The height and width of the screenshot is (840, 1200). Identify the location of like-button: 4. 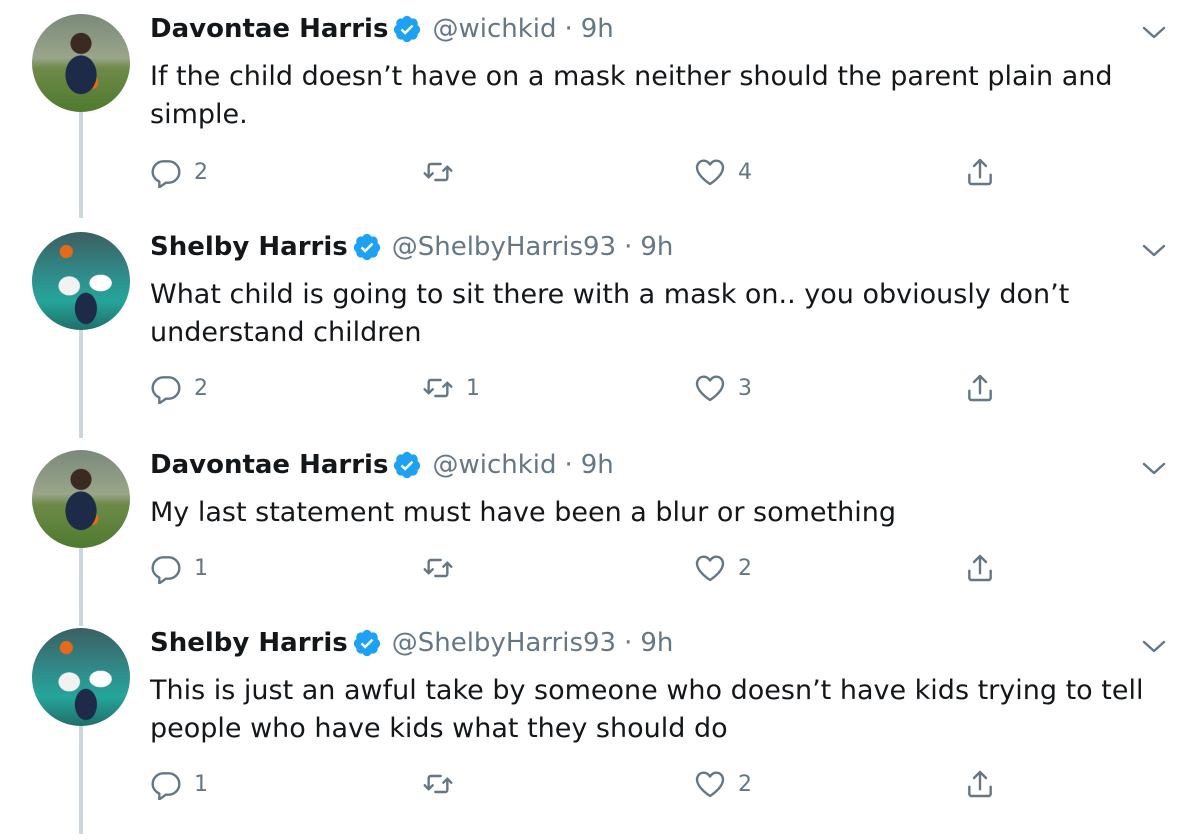
(723, 172).